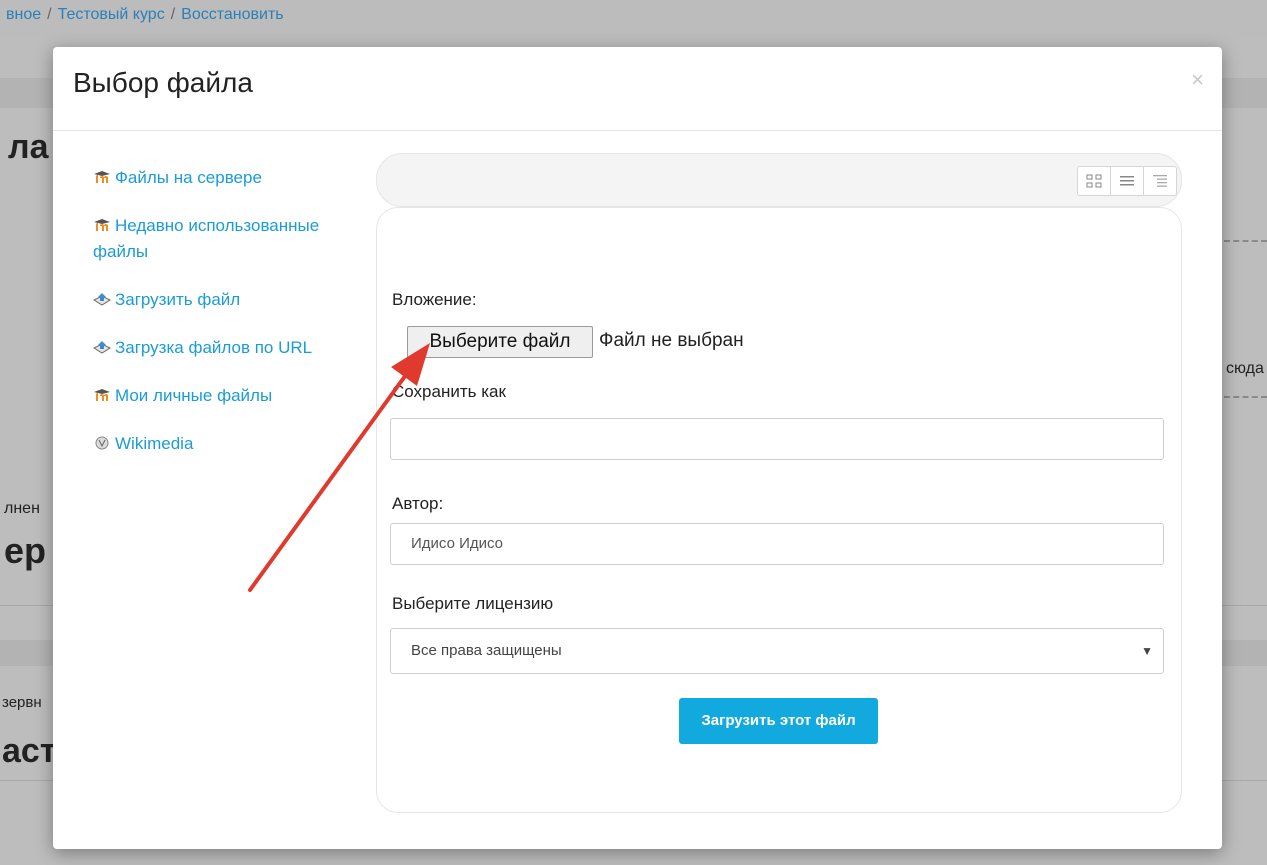 This screenshot has height=865, width=1267. What do you see at coordinates (339, 467) in the screenshot?
I see `annotation-arrow` at bounding box center [339, 467].